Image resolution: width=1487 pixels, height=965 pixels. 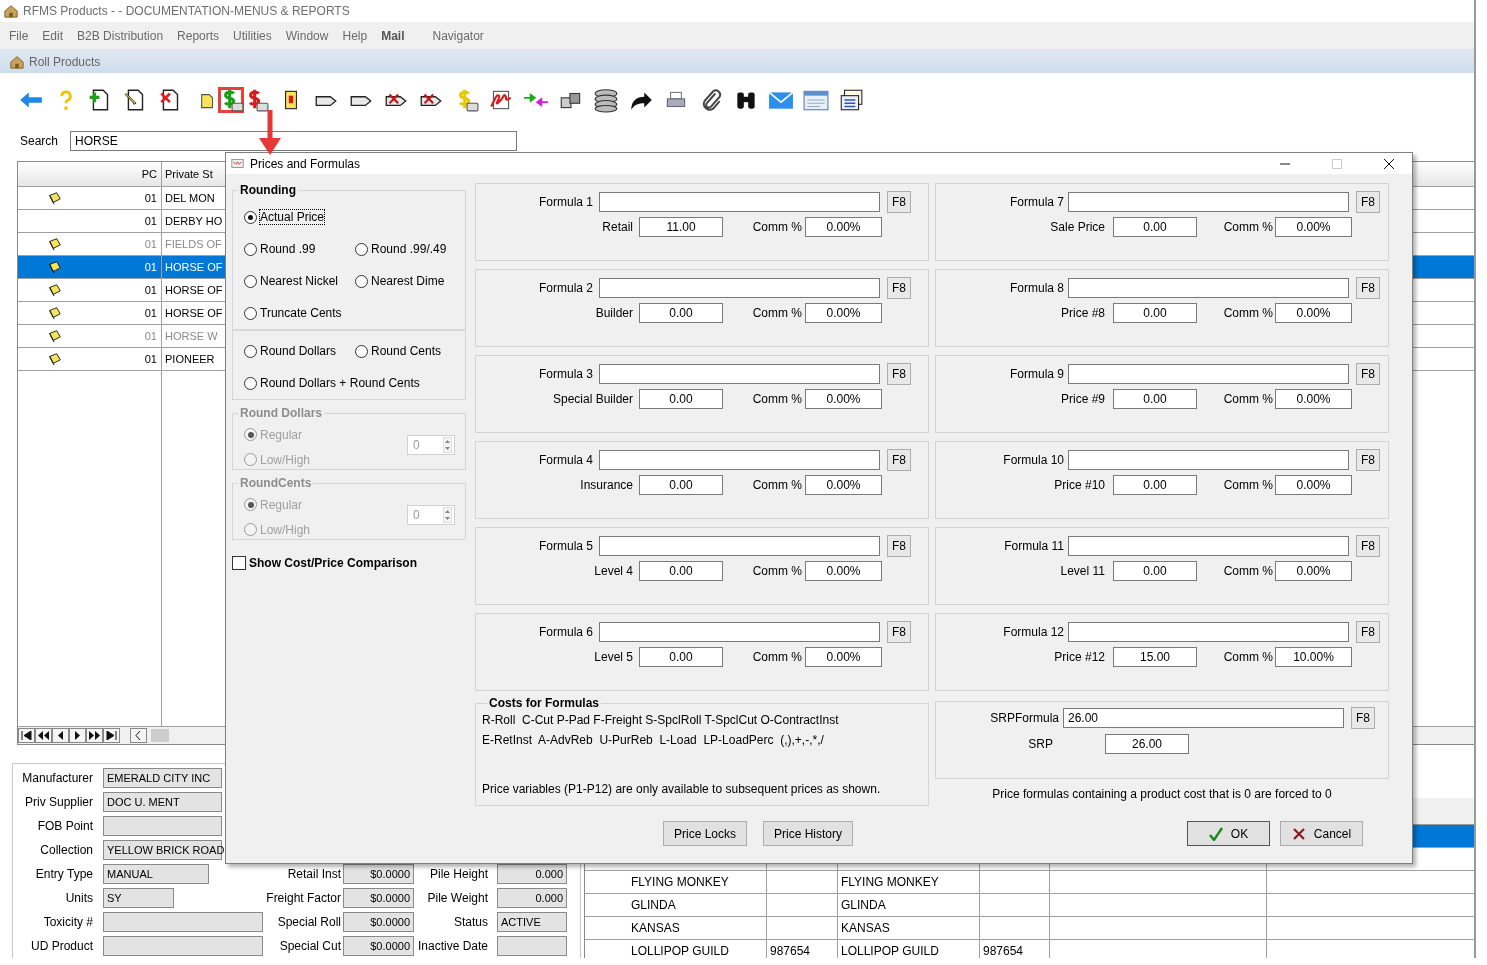 What do you see at coordinates (681, 227) in the screenshot?
I see `price-field: 11.00` at bounding box center [681, 227].